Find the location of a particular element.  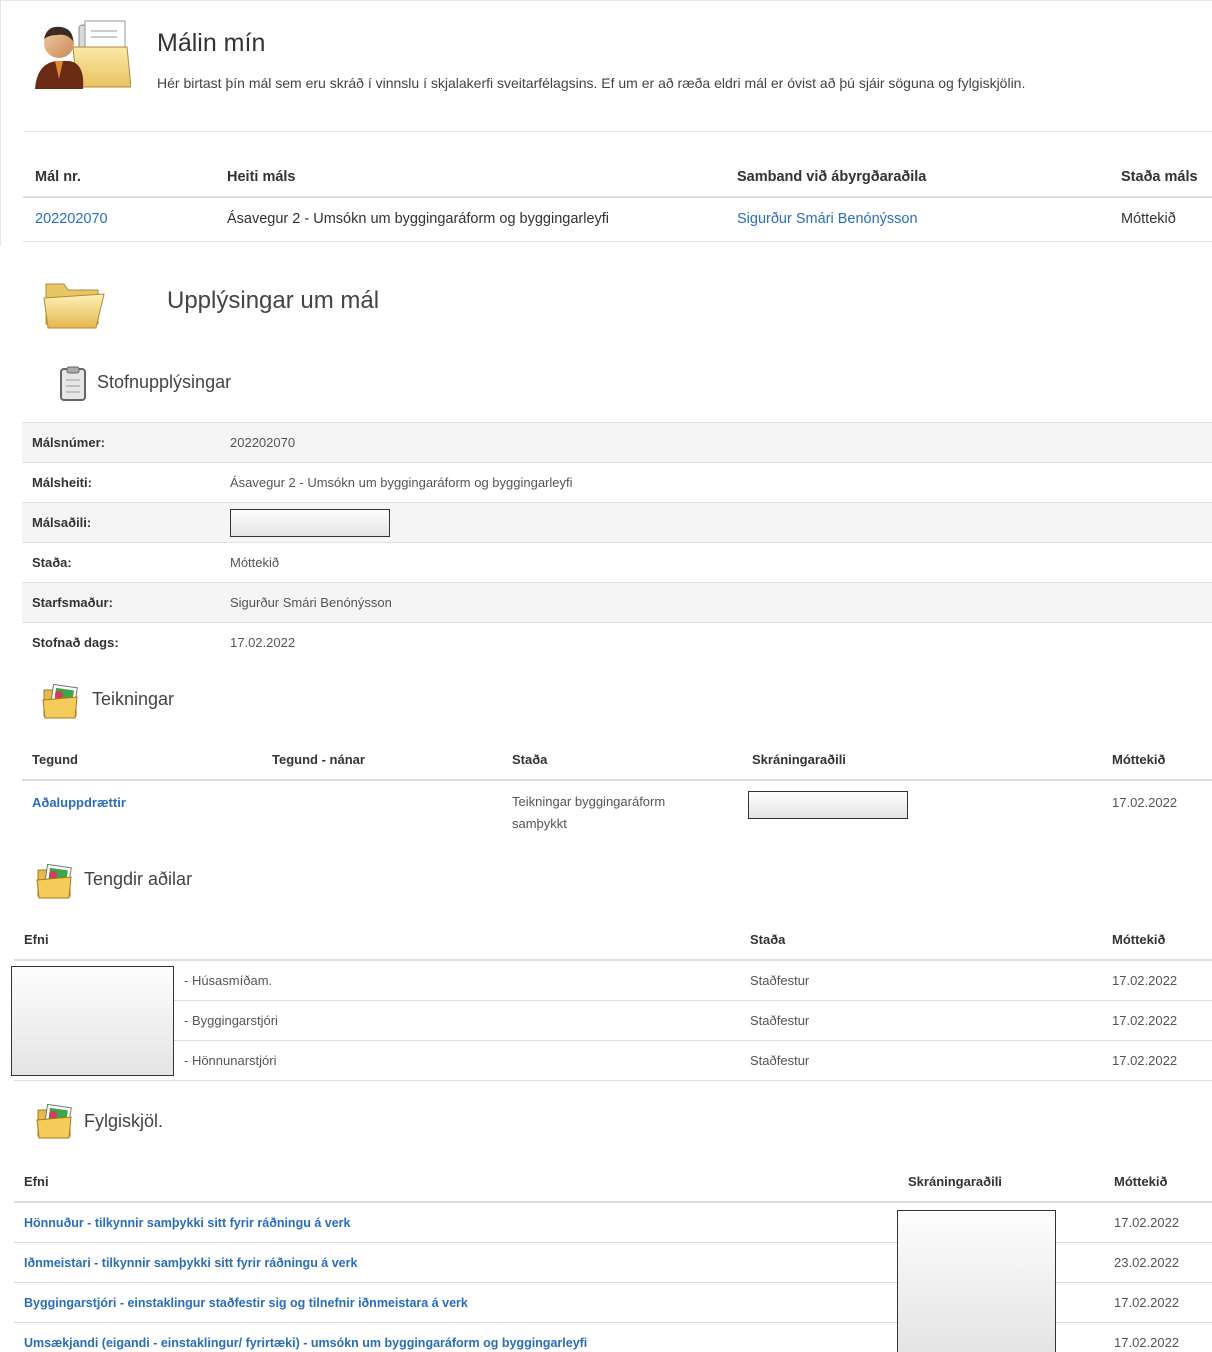

column-header-case-status: Staða máls is located at coordinates (1160, 177).